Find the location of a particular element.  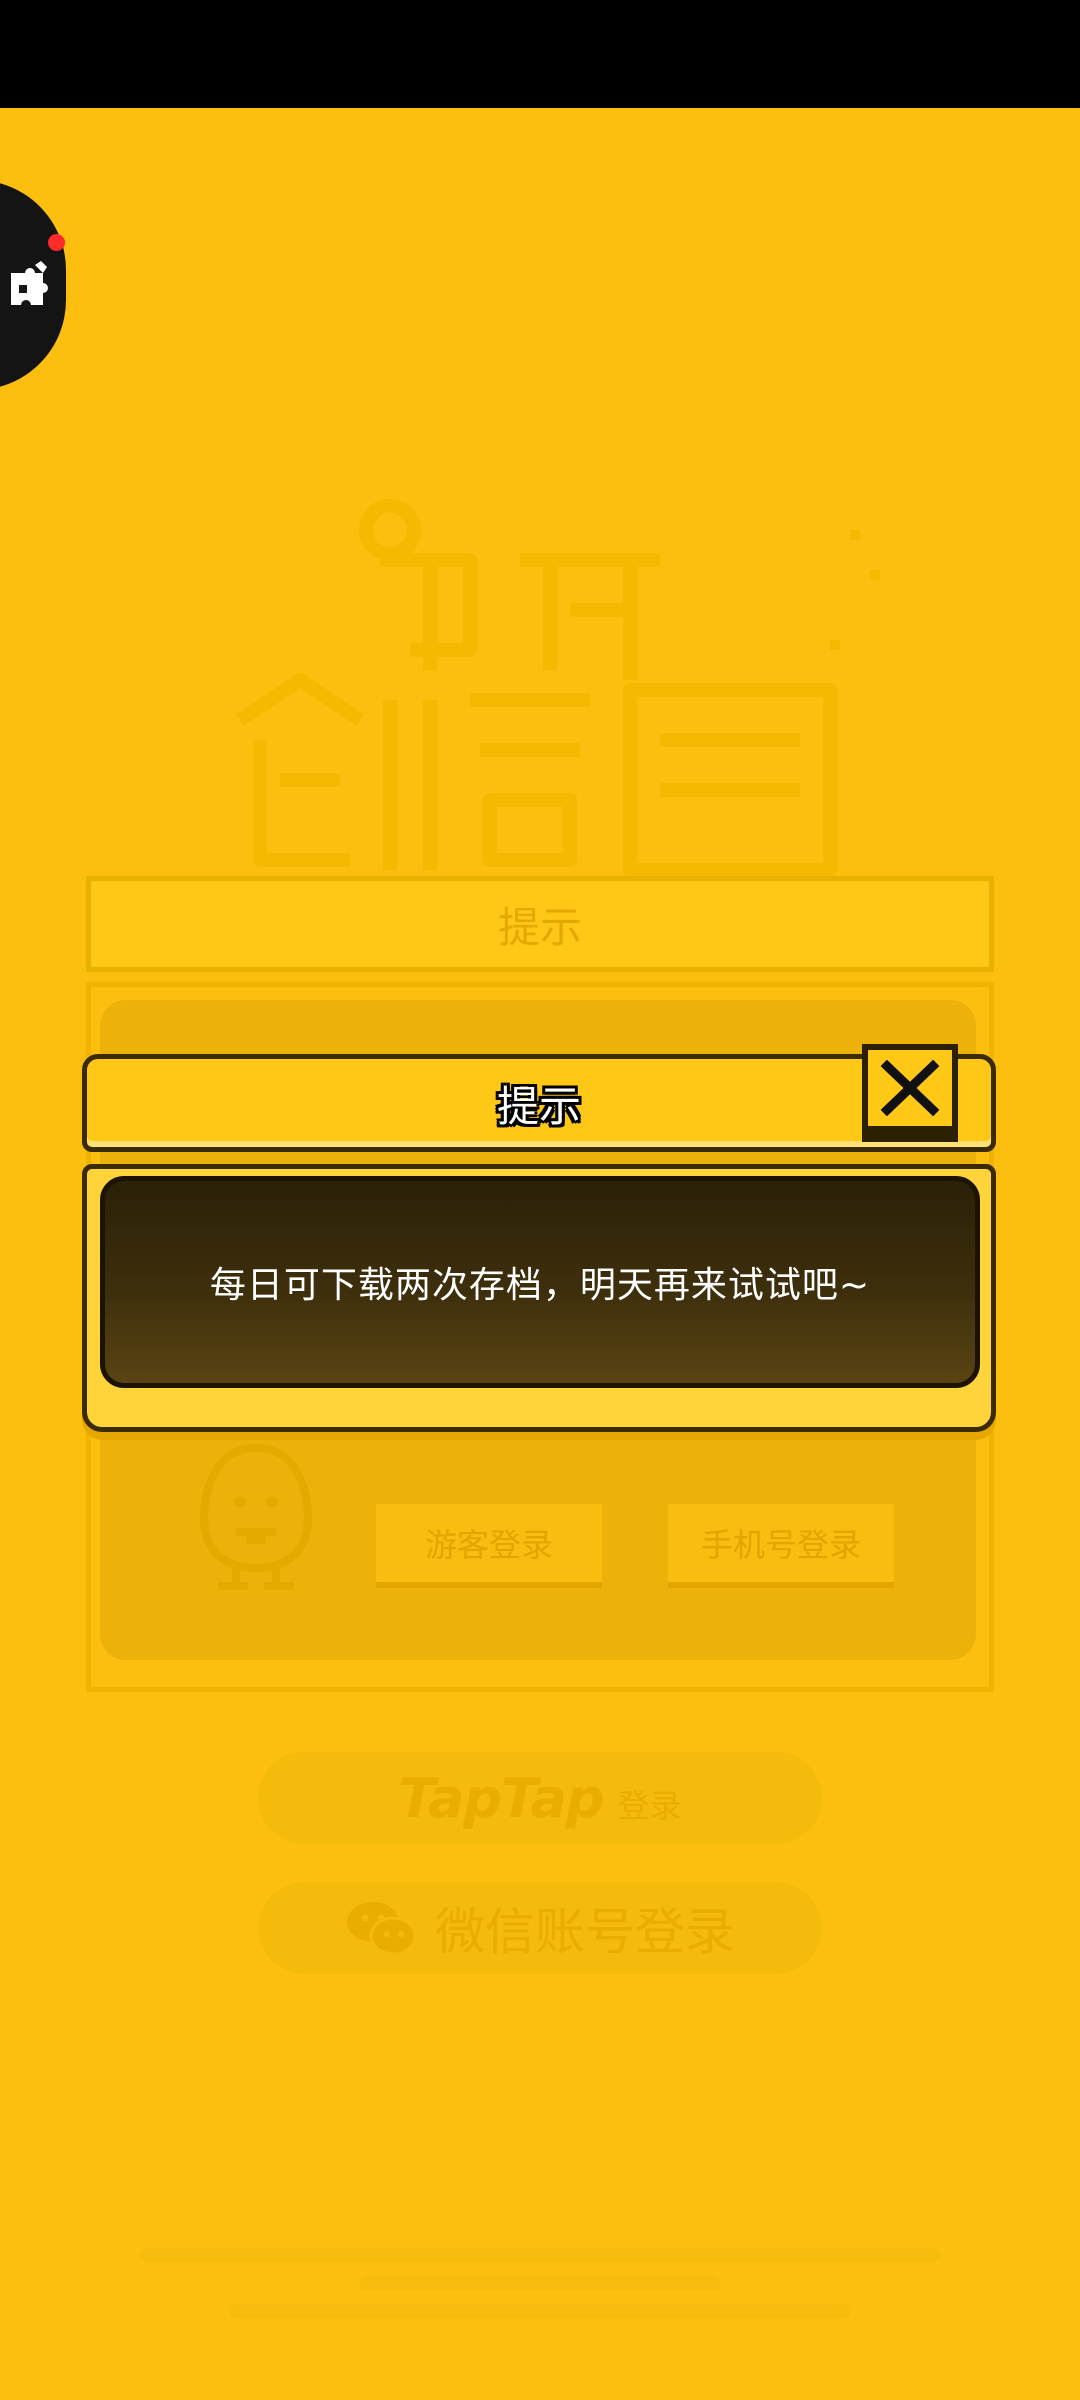

close-icon is located at coordinates (910, 1088).